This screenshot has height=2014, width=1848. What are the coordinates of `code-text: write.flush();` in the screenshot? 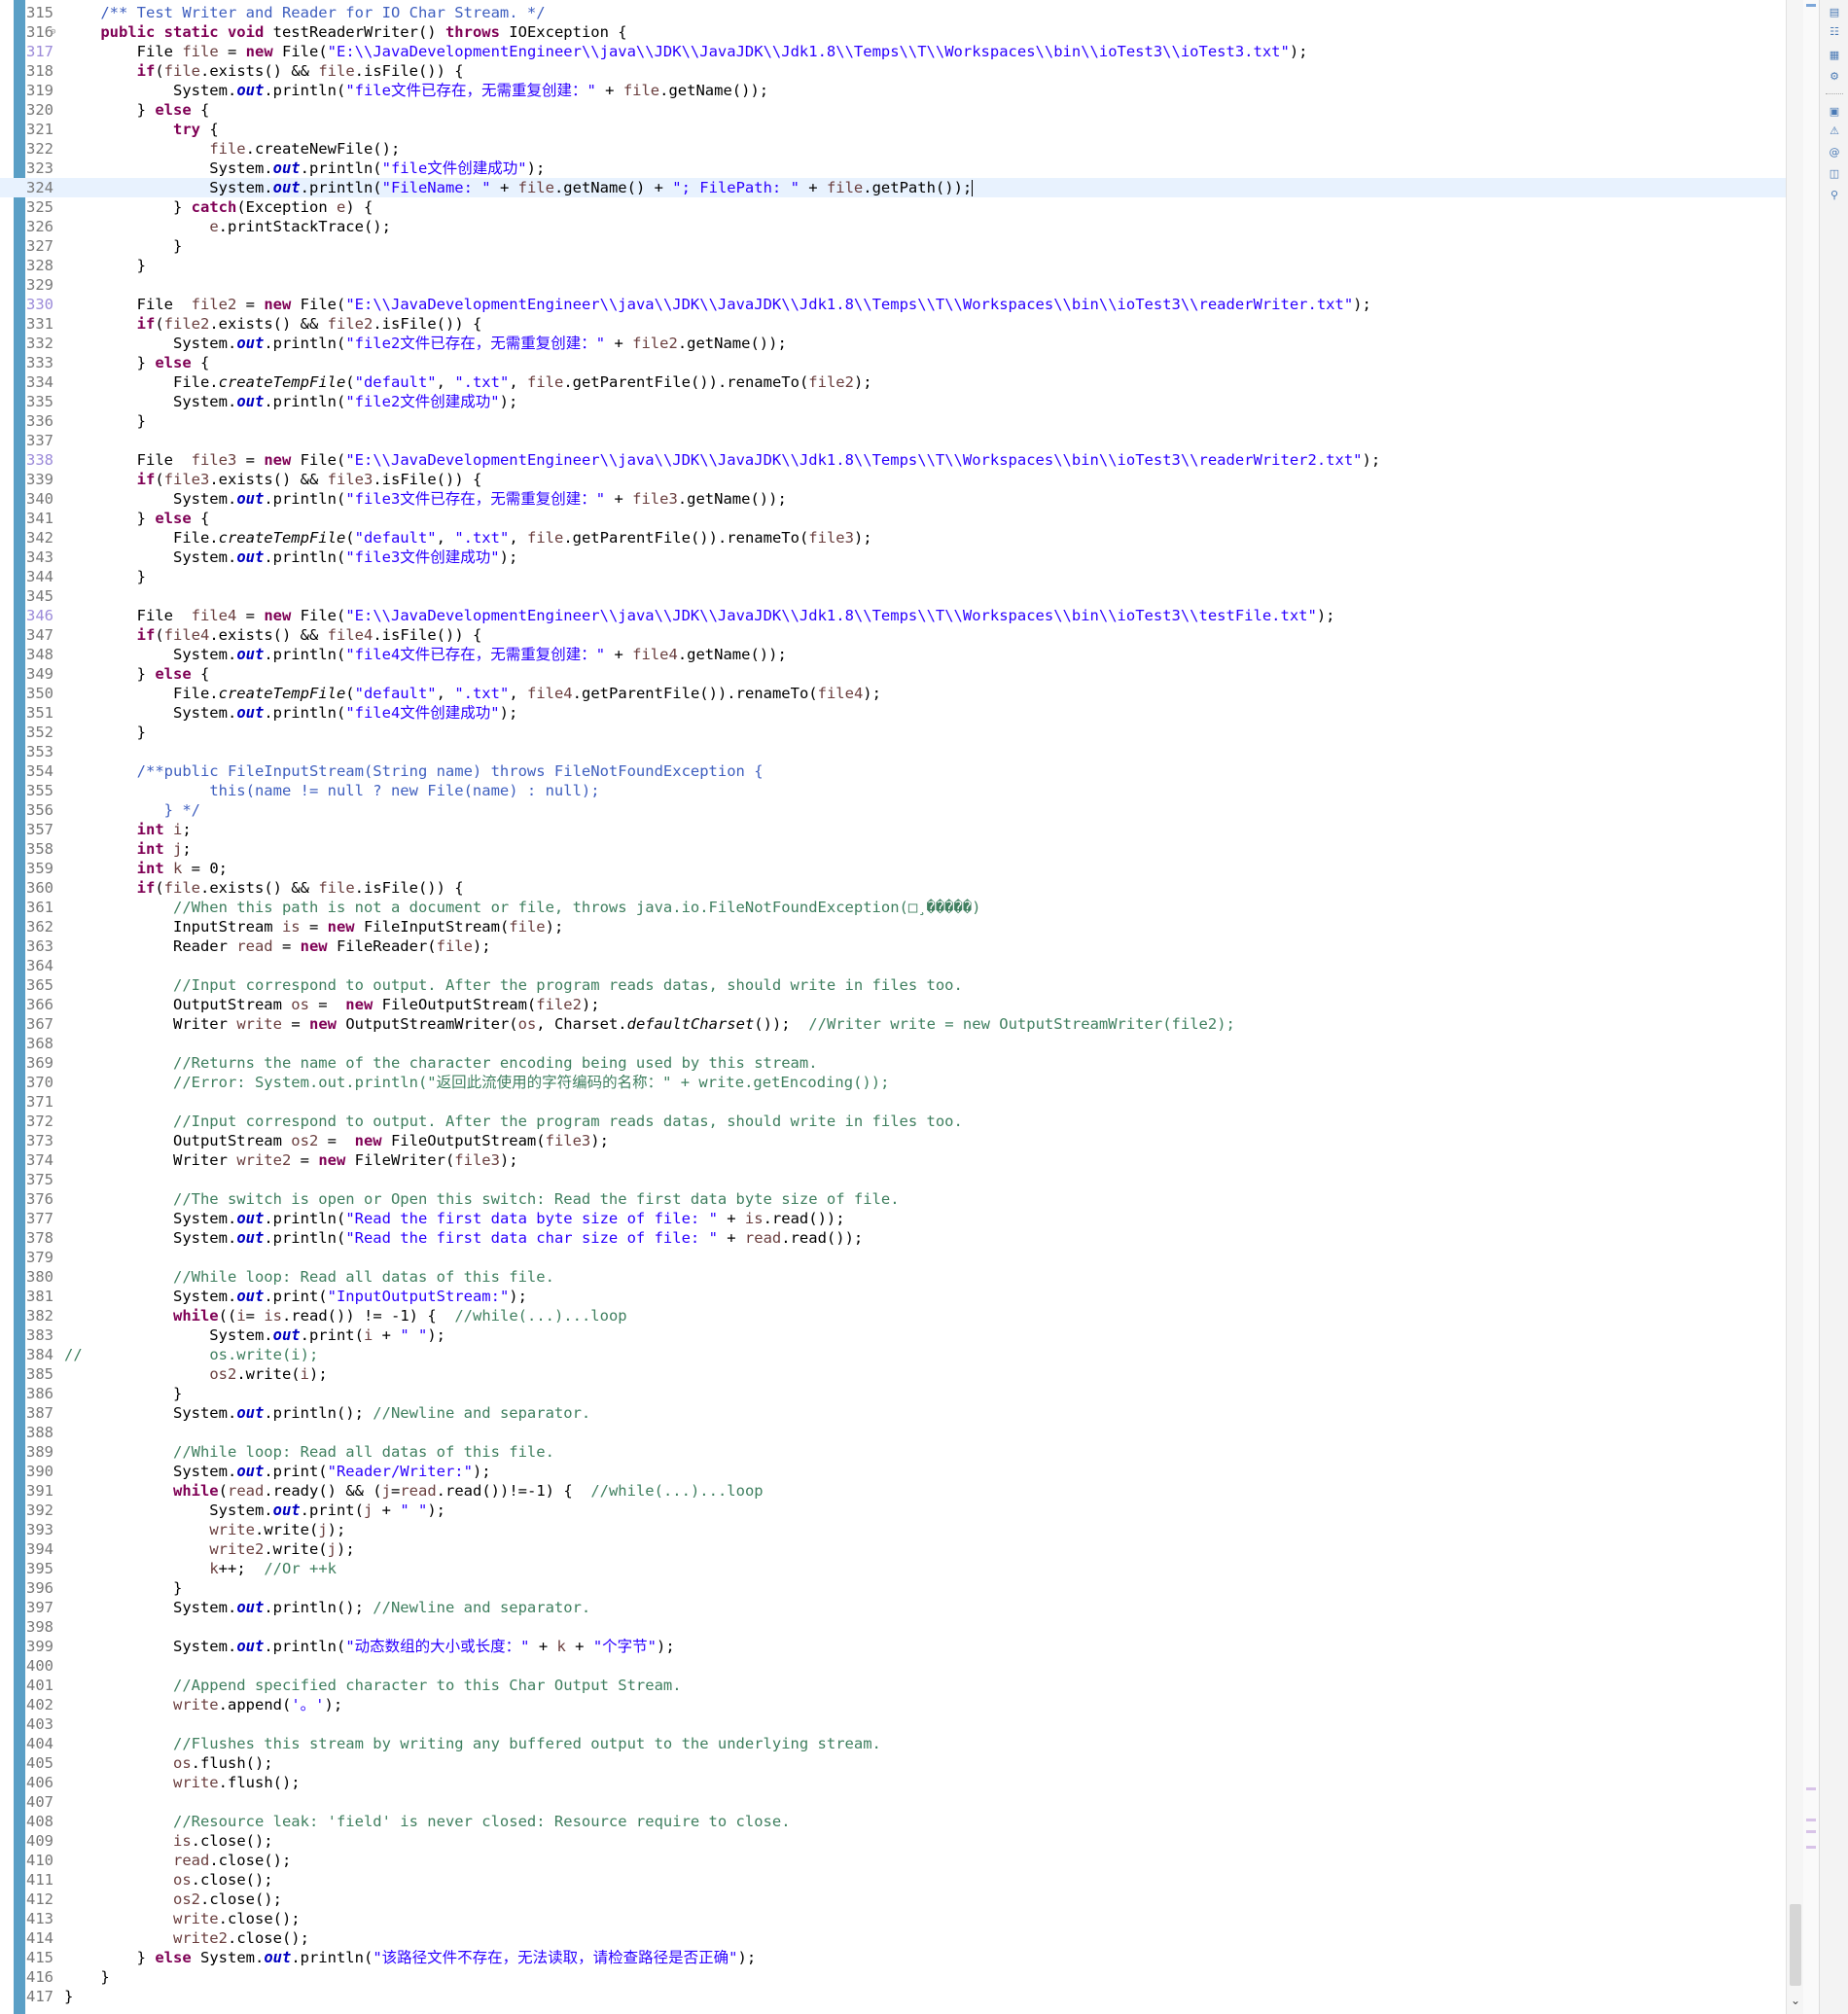 It's located at (183, 1783).